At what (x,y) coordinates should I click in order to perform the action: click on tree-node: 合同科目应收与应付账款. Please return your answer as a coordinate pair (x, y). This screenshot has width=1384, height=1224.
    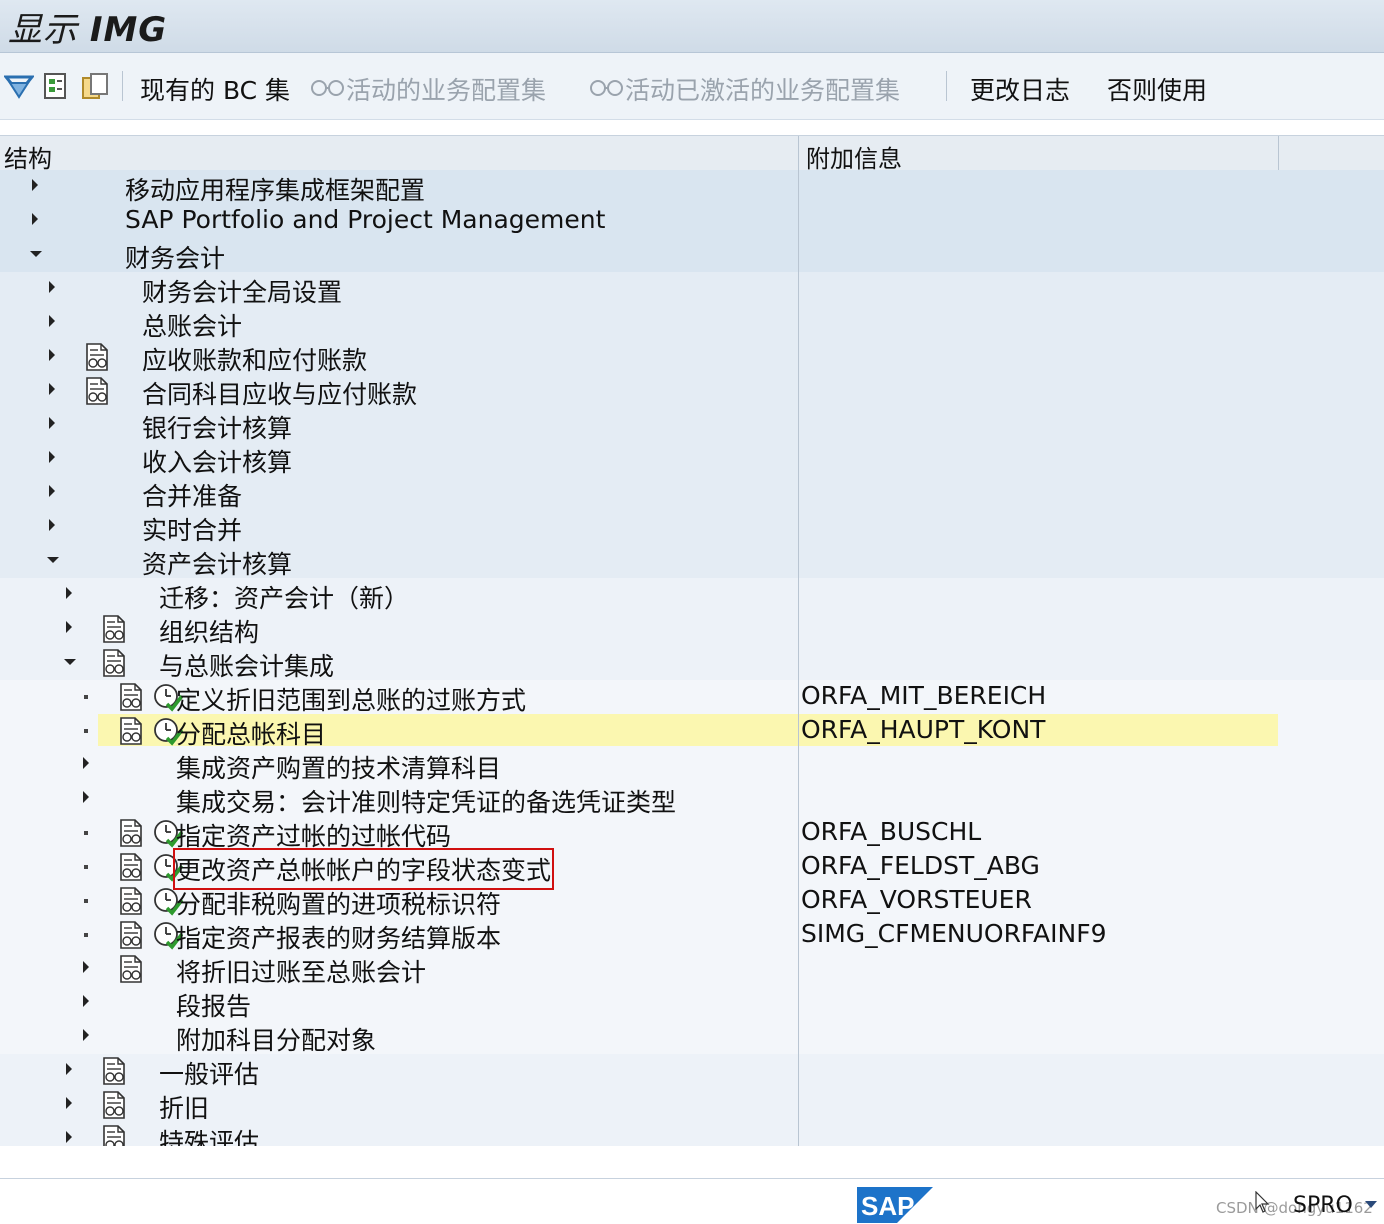
    Looking at the image, I should click on (692, 391).